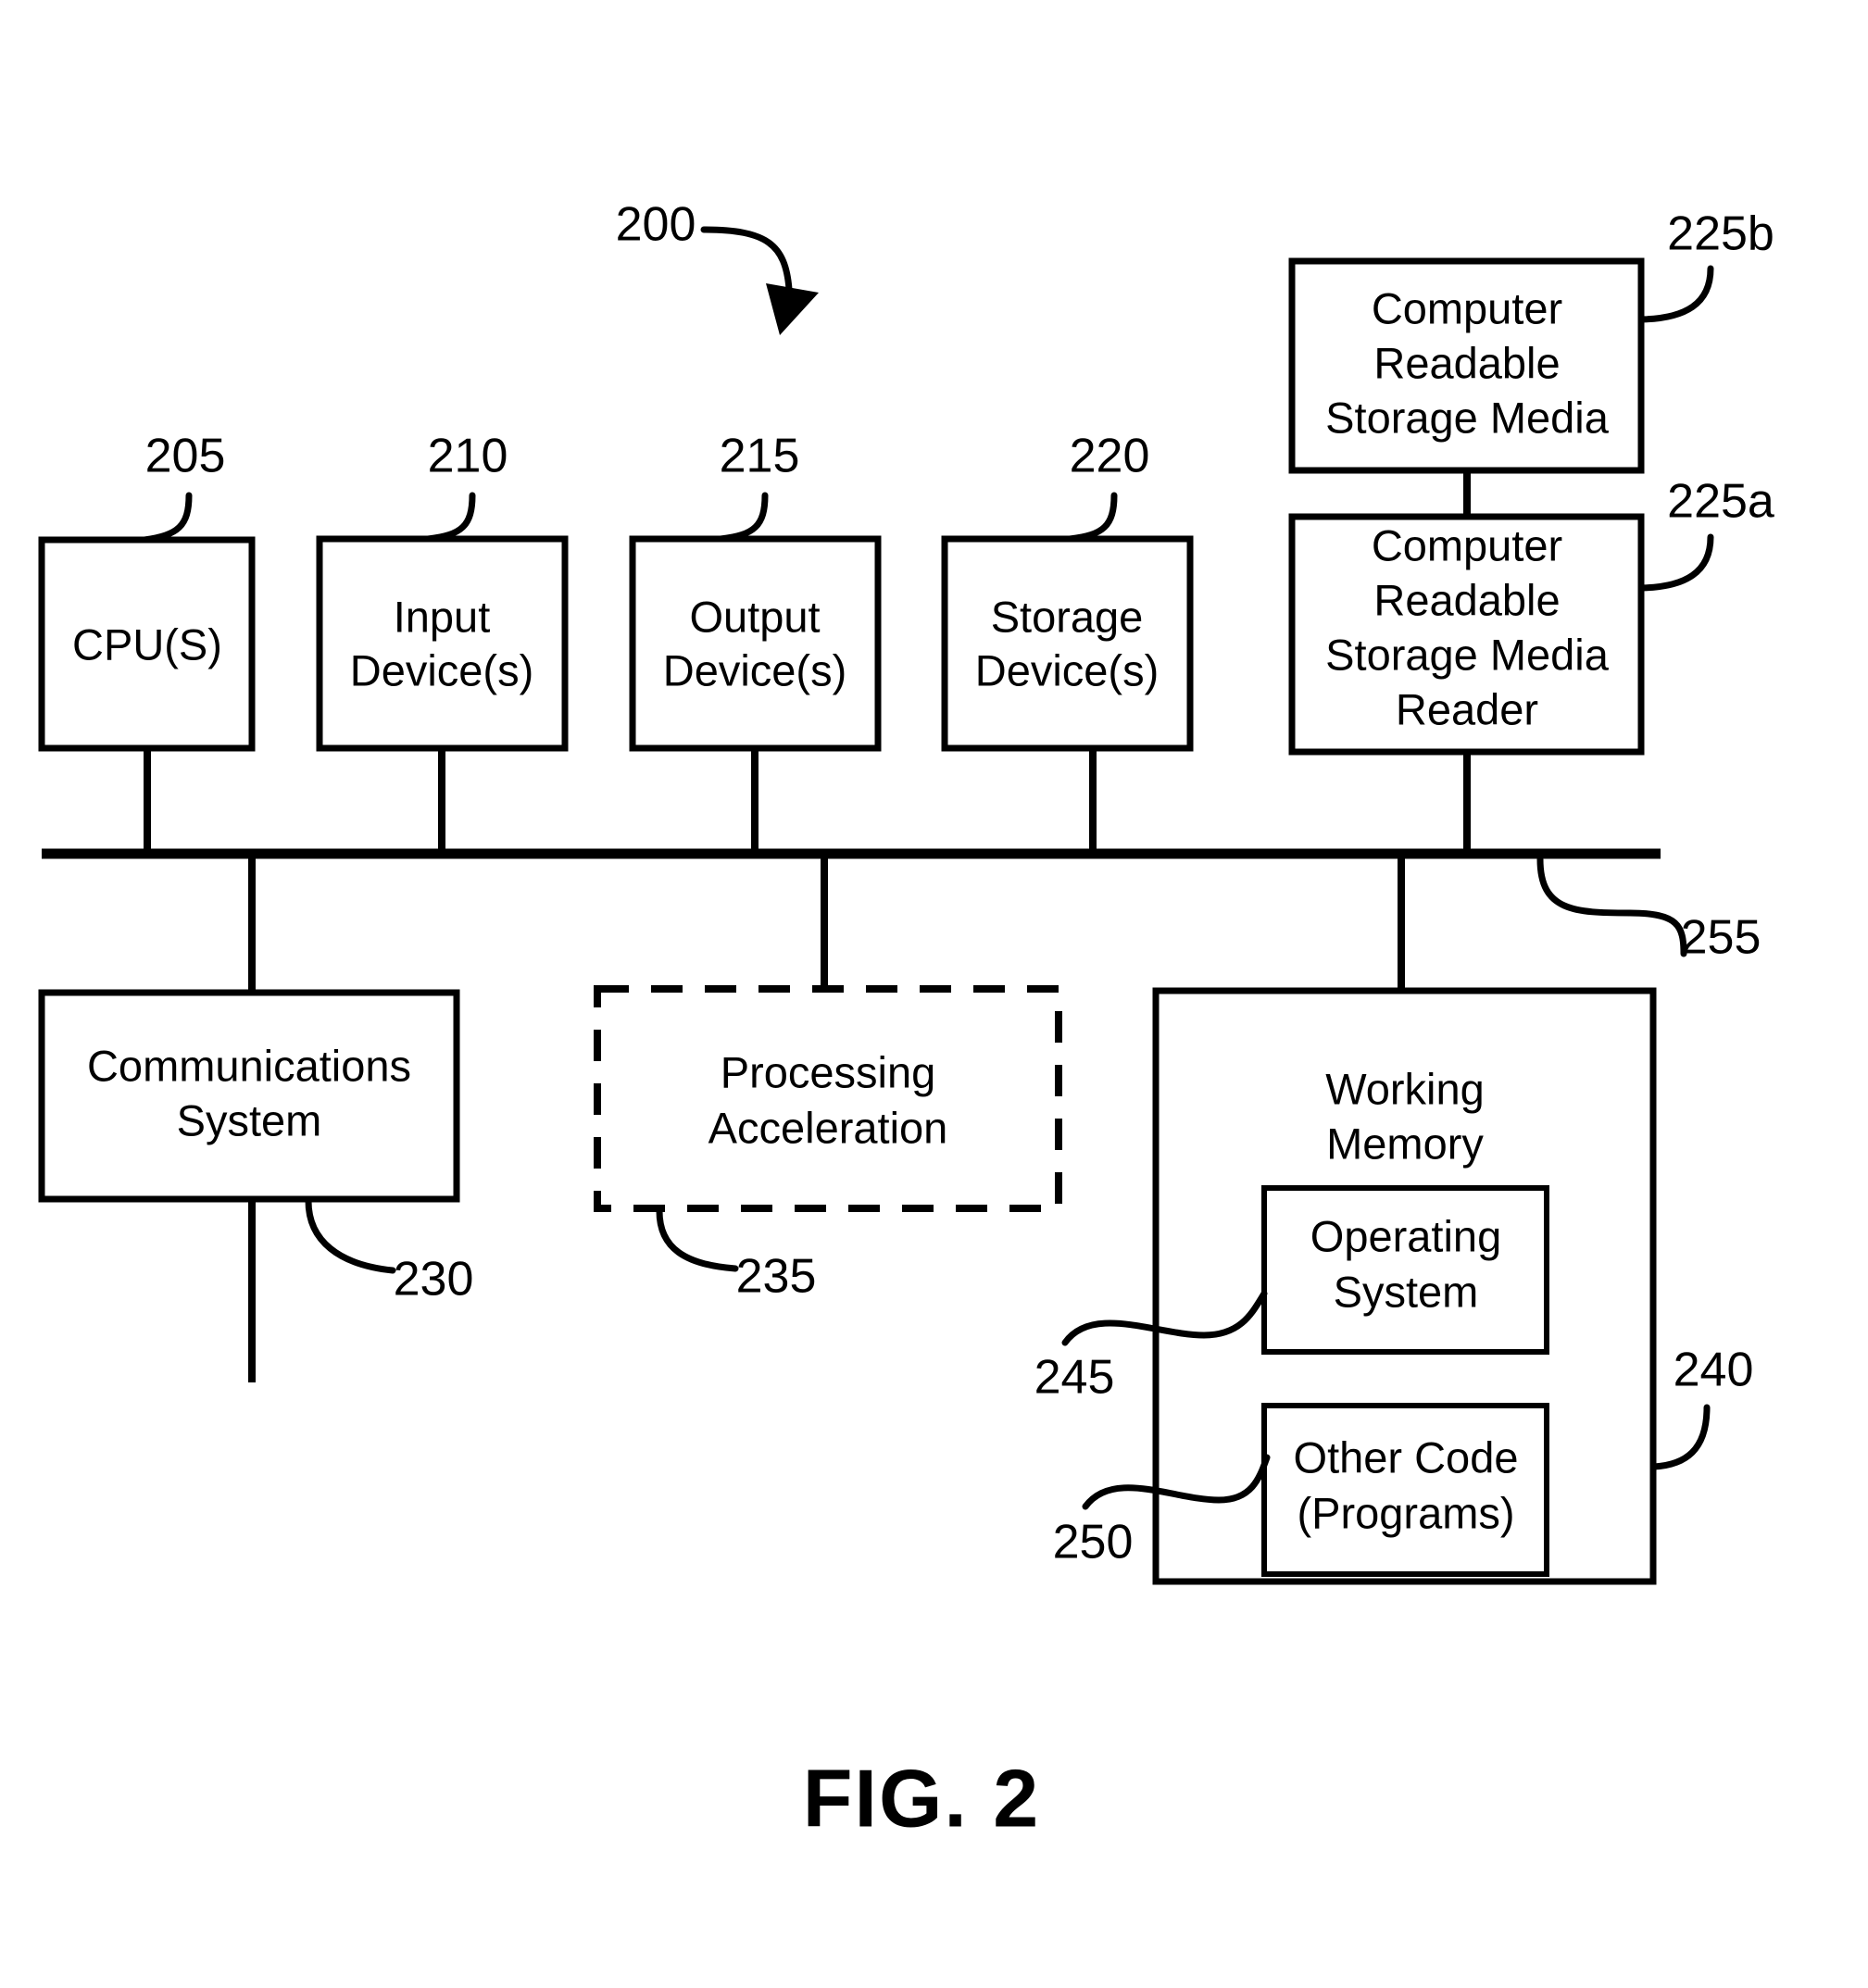 The height and width of the screenshot is (1988, 1868). I want to click on block-communications-system: Communications System, so click(249, 1096).